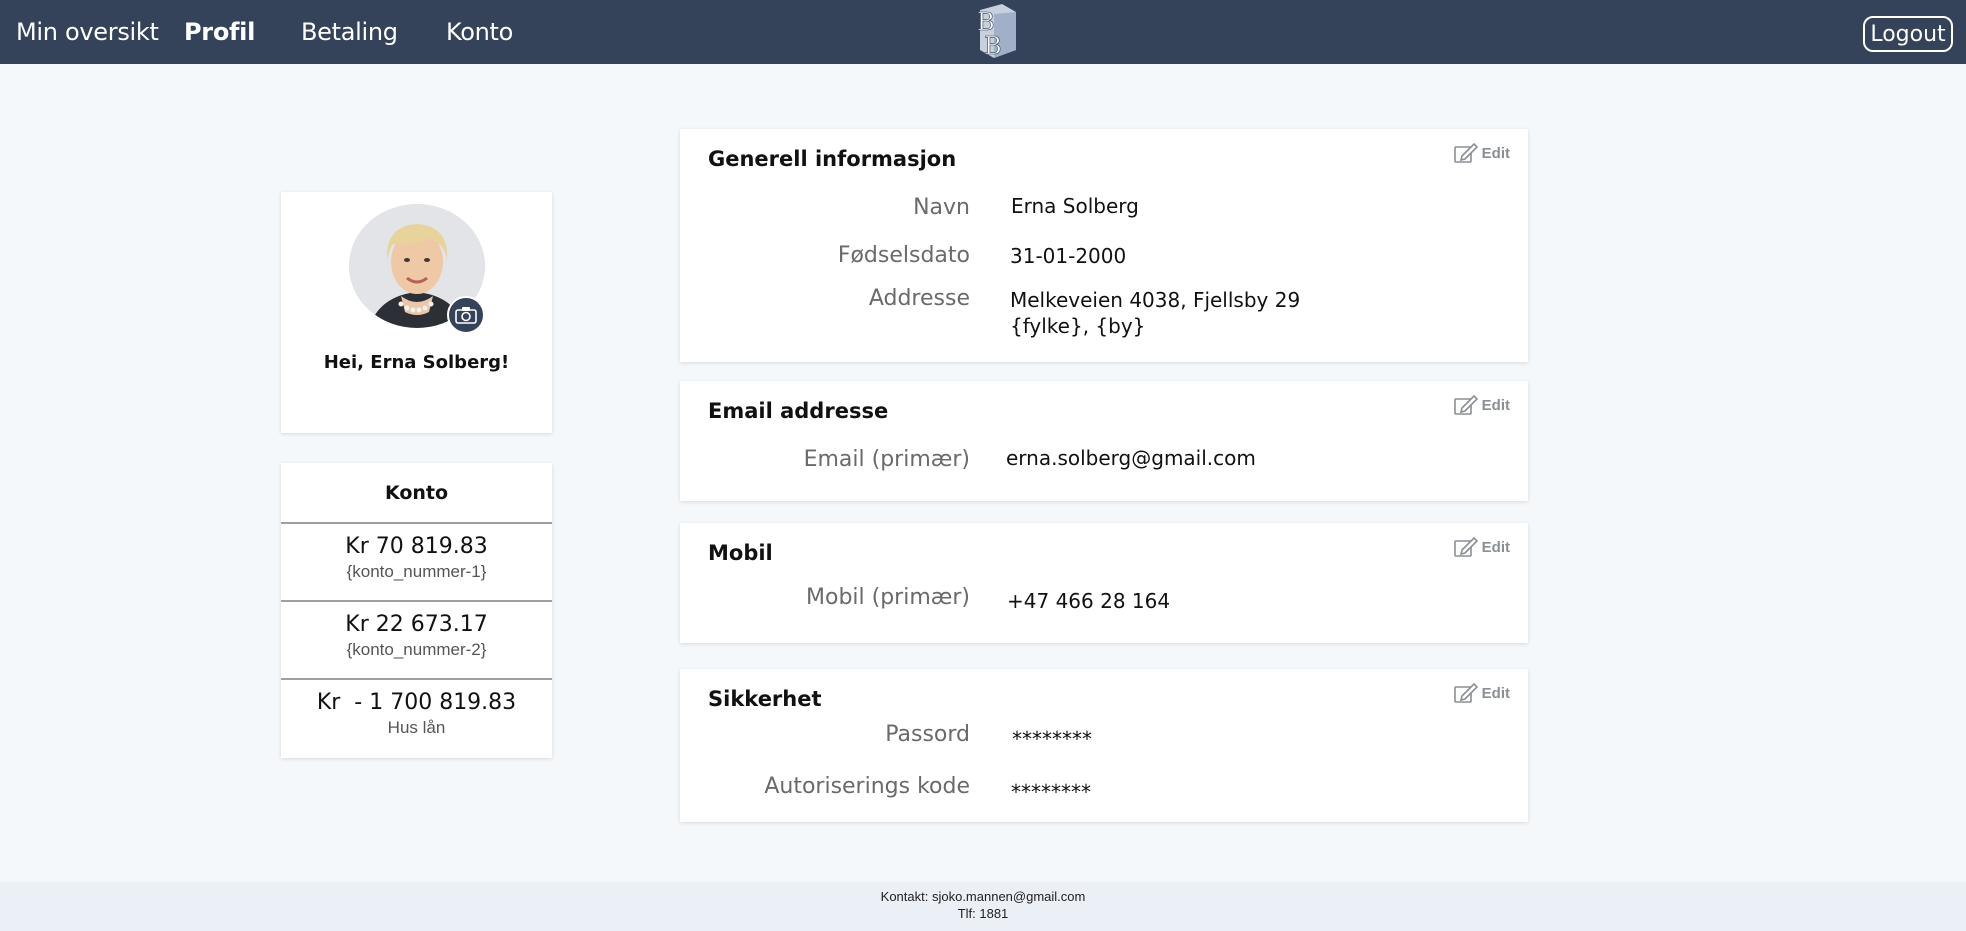  What do you see at coordinates (1068, 256) in the screenshot?
I see `dob-value: 31-01-2000` at bounding box center [1068, 256].